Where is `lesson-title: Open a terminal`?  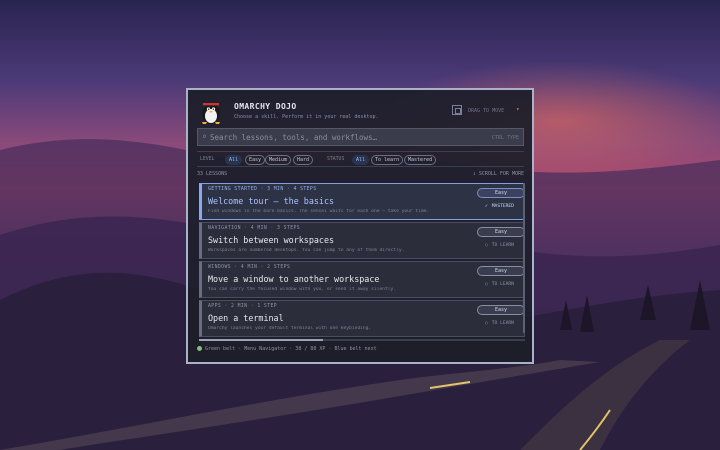
lesson-title: Open a terminal is located at coordinates (246, 318).